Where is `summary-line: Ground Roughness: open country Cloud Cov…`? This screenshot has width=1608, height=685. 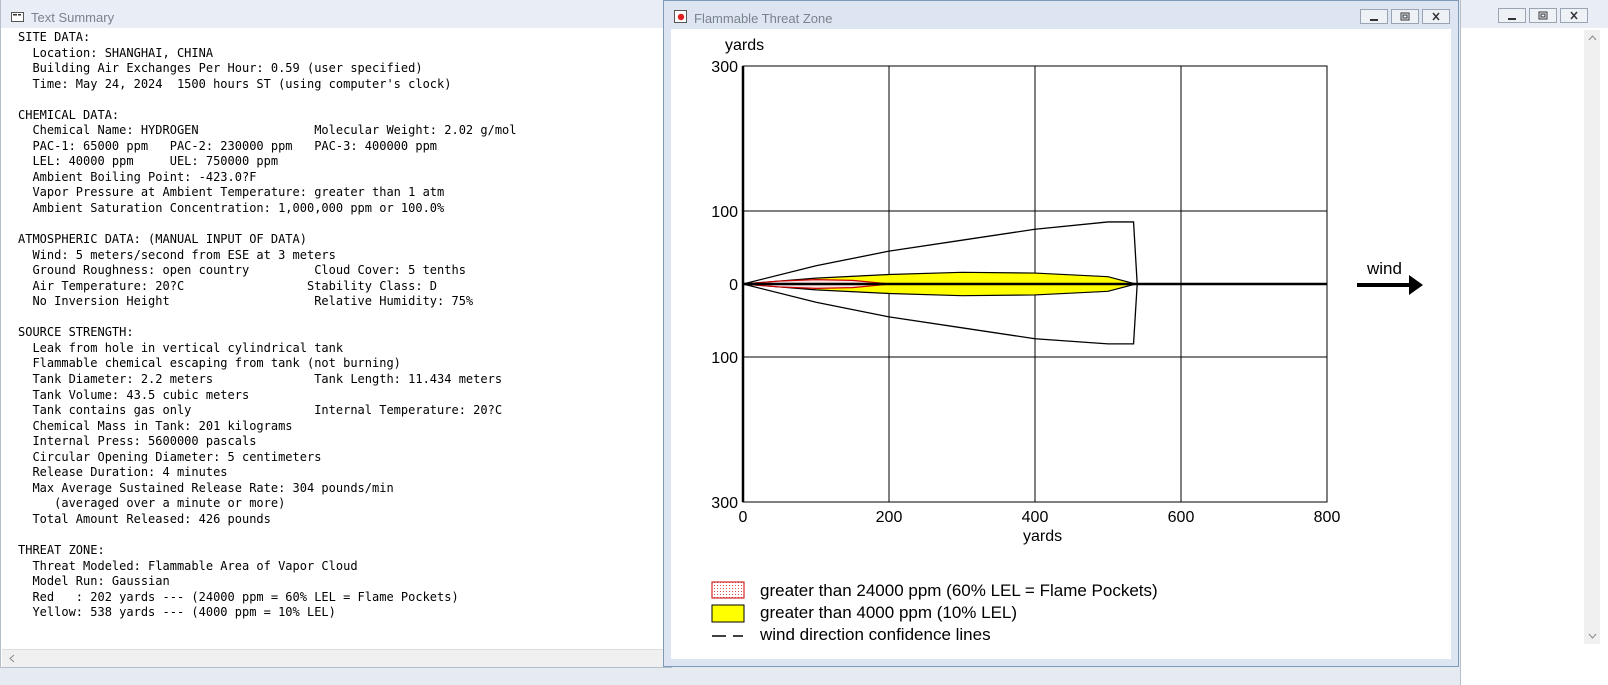
summary-line: Ground Roughness: open country Cloud Cov… is located at coordinates (242, 270).